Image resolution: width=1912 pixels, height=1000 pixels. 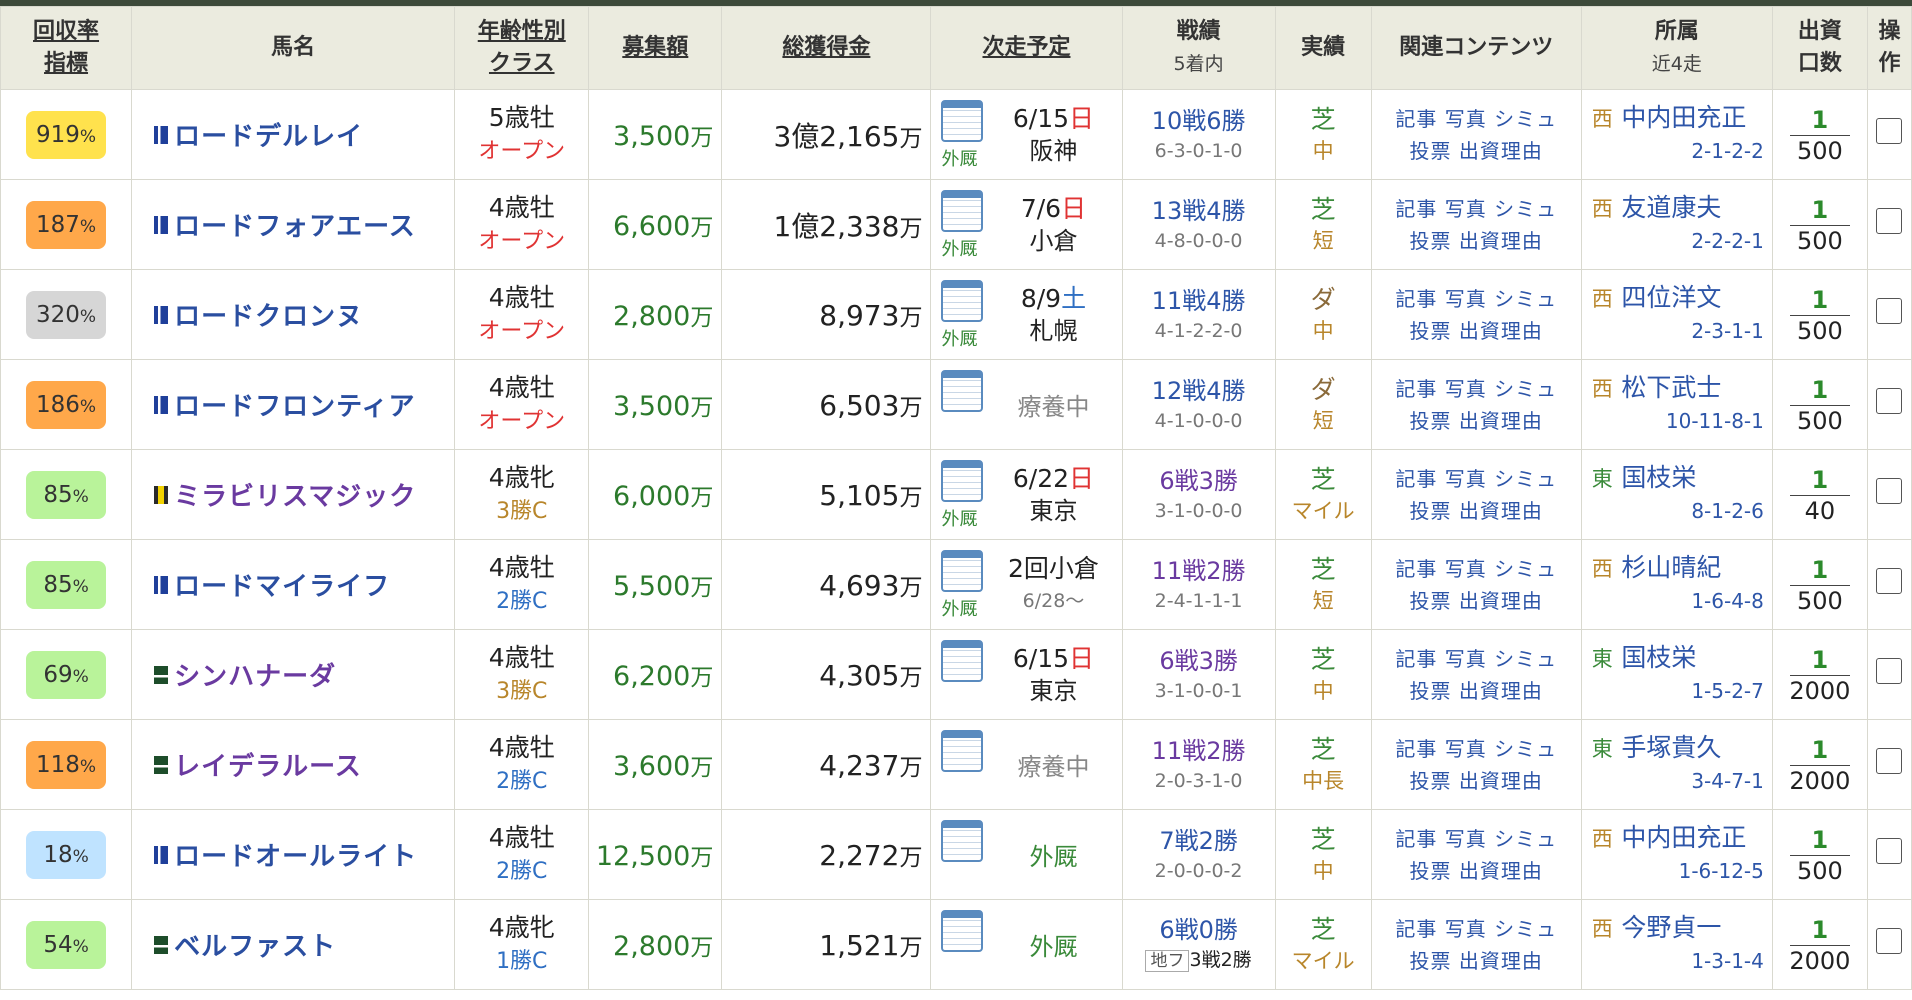 What do you see at coordinates (1199, 781) in the screenshot?
I see `record-detail: 2-0-3-1-0` at bounding box center [1199, 781].